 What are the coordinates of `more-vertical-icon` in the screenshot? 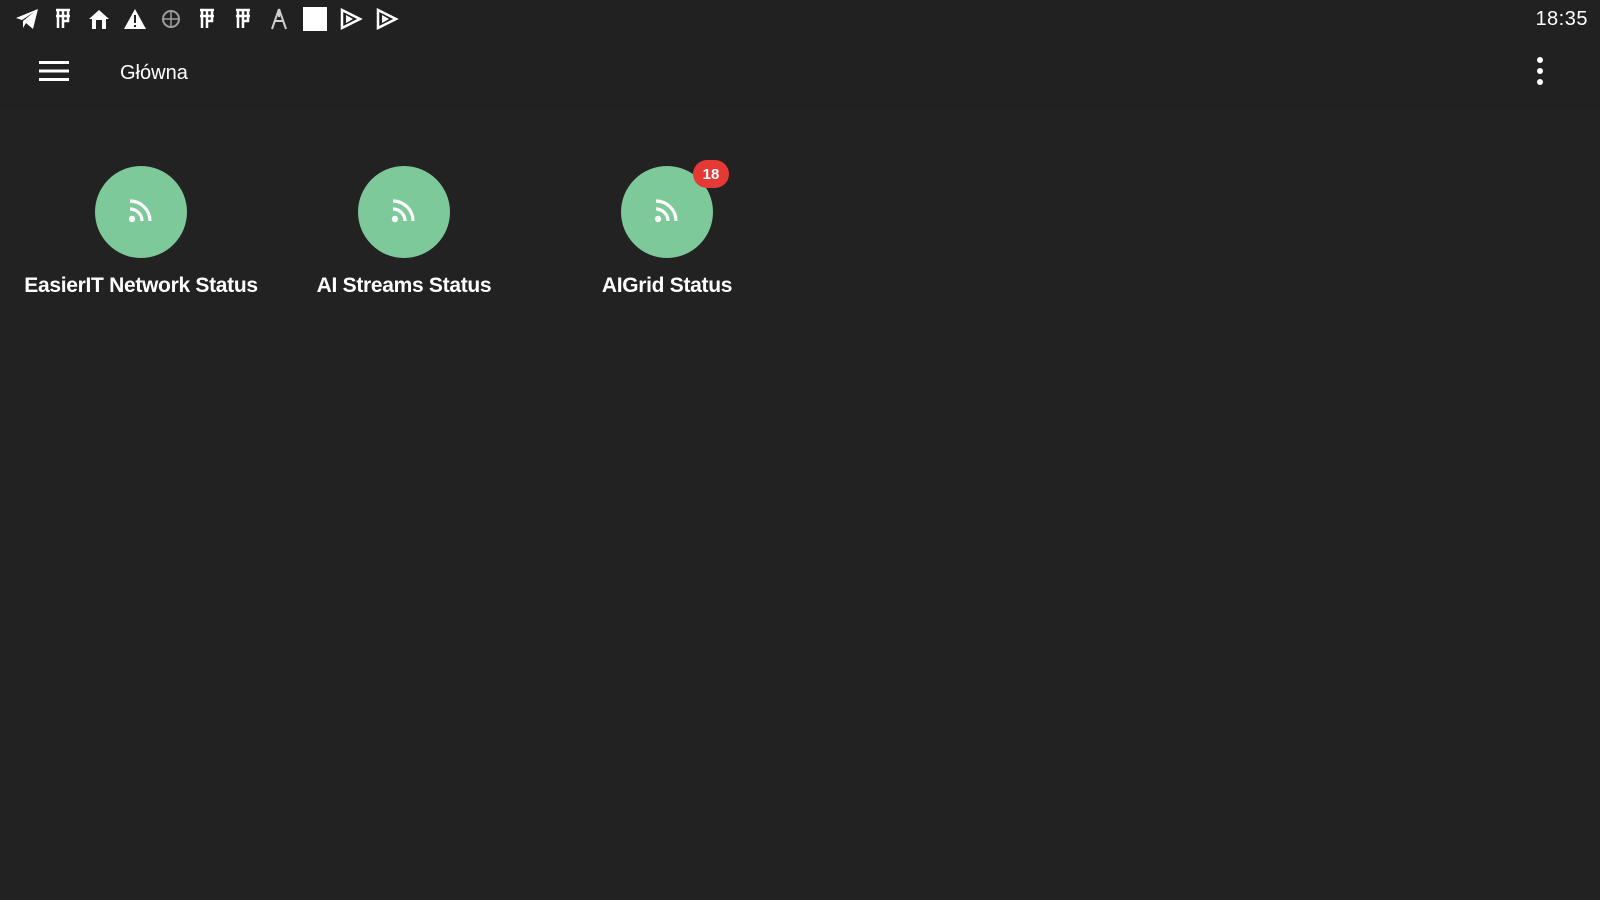 It's located at (1540, 73).